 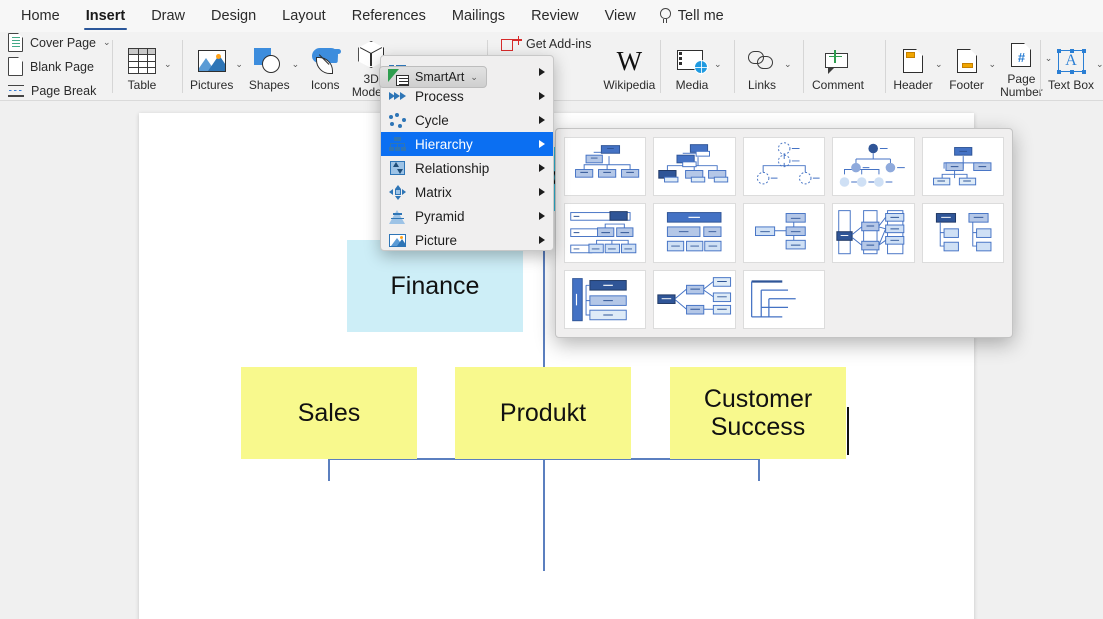 I want to click on tell-me-box: Tell me, so click(x=686, y=16).